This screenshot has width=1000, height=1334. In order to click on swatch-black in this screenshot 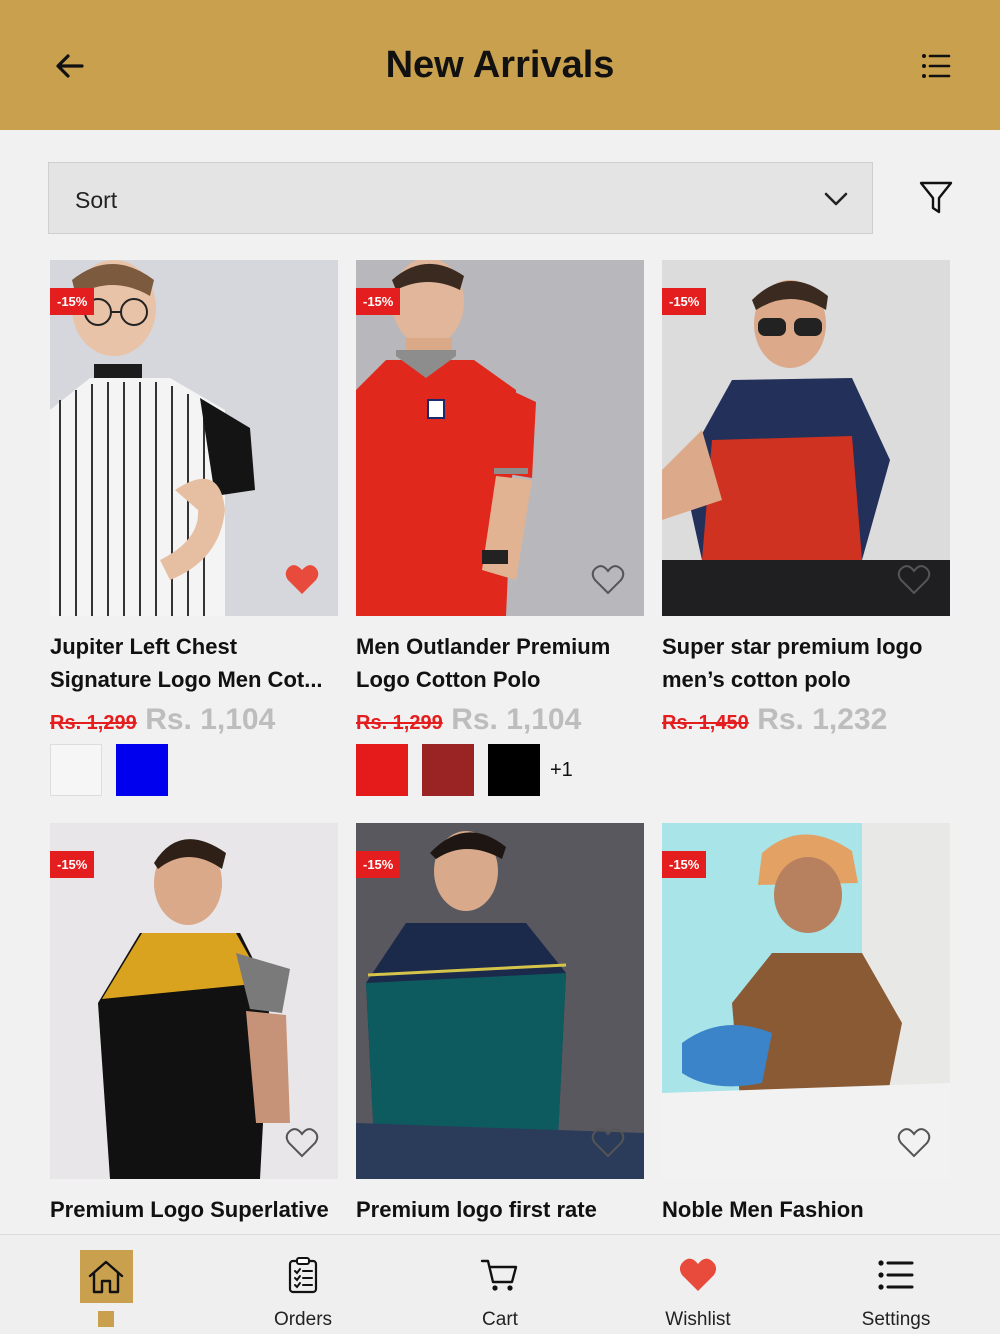, I will do `click(514, 770)`.